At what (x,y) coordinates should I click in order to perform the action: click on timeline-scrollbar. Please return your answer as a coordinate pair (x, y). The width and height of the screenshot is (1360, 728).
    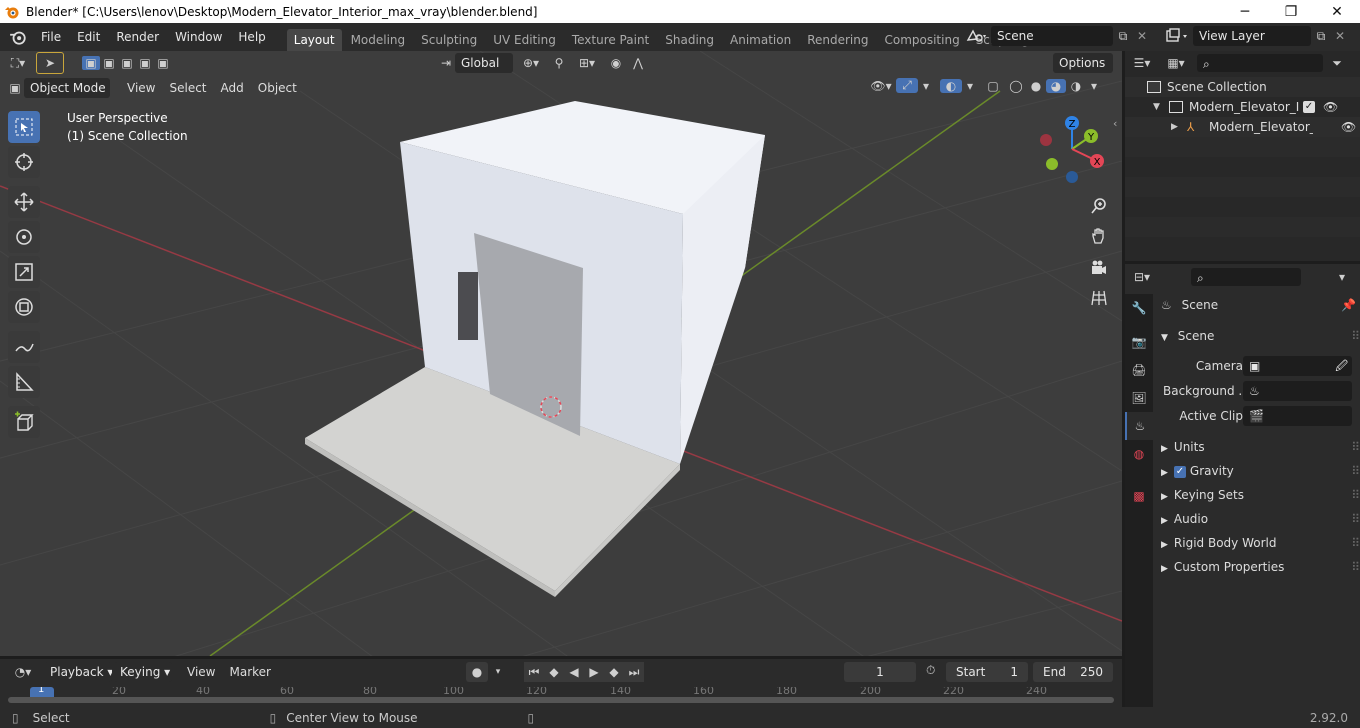
    Looking at the image, I should click on (561, 700).